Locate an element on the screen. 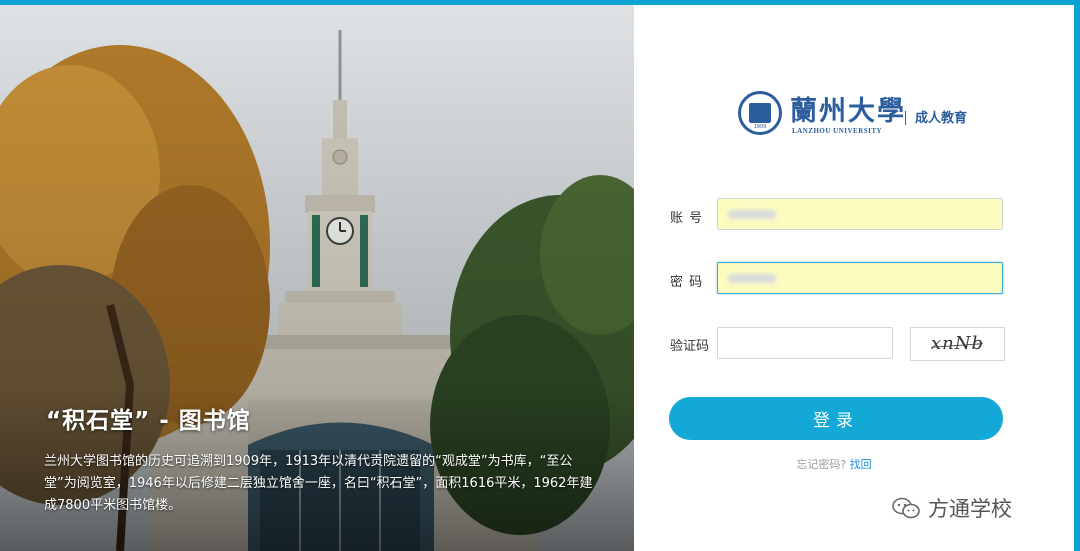 Image resolution: width=1080 pixels, height=551 pixels. masked-password-value is located at coordinates (752, 278).